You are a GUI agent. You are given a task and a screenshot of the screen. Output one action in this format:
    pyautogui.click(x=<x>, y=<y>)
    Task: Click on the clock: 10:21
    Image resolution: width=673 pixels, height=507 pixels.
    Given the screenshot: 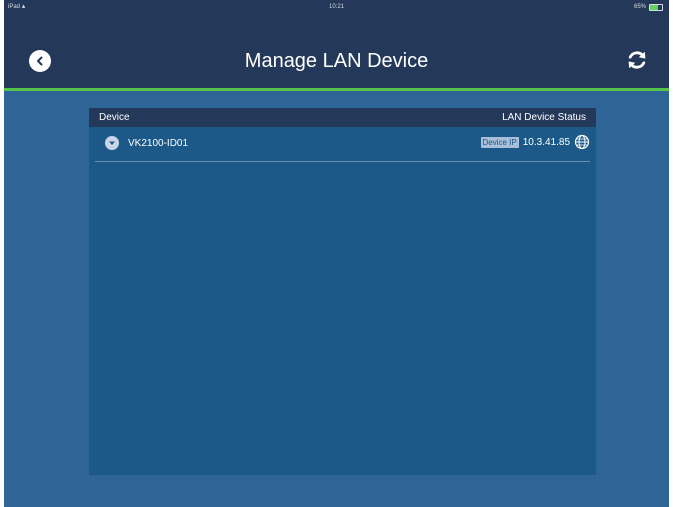 What is the action you would take?
    pyautogui.click(x=336, y=7)
    